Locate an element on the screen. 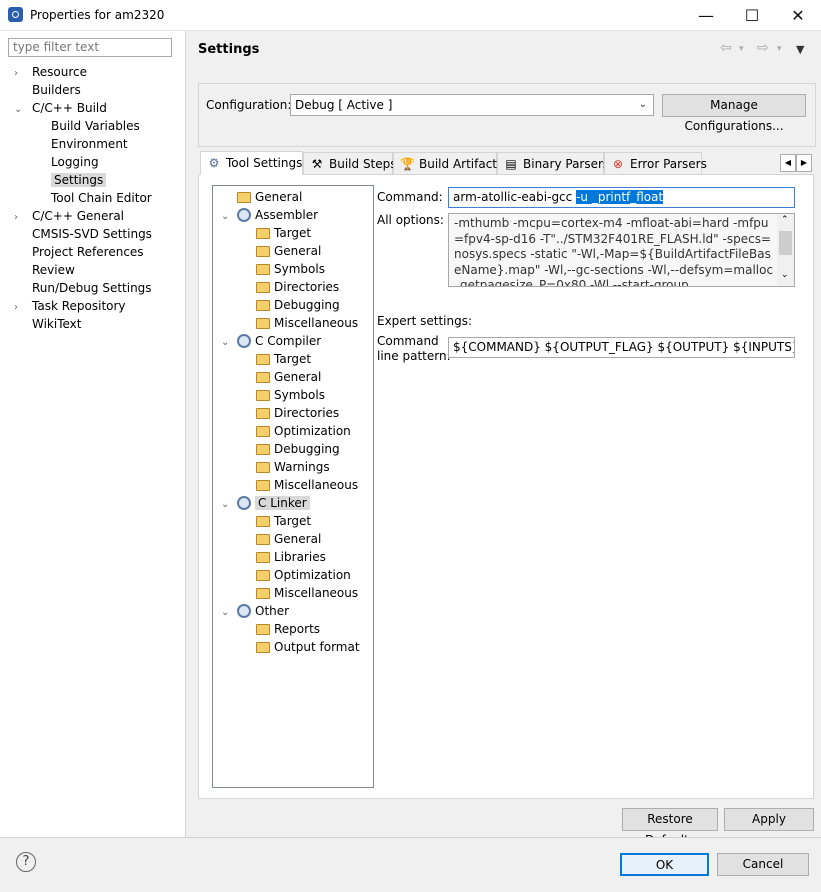 This screenshot has width=821, height=892. nav-item: Logging is located at coordinates (98, 162).